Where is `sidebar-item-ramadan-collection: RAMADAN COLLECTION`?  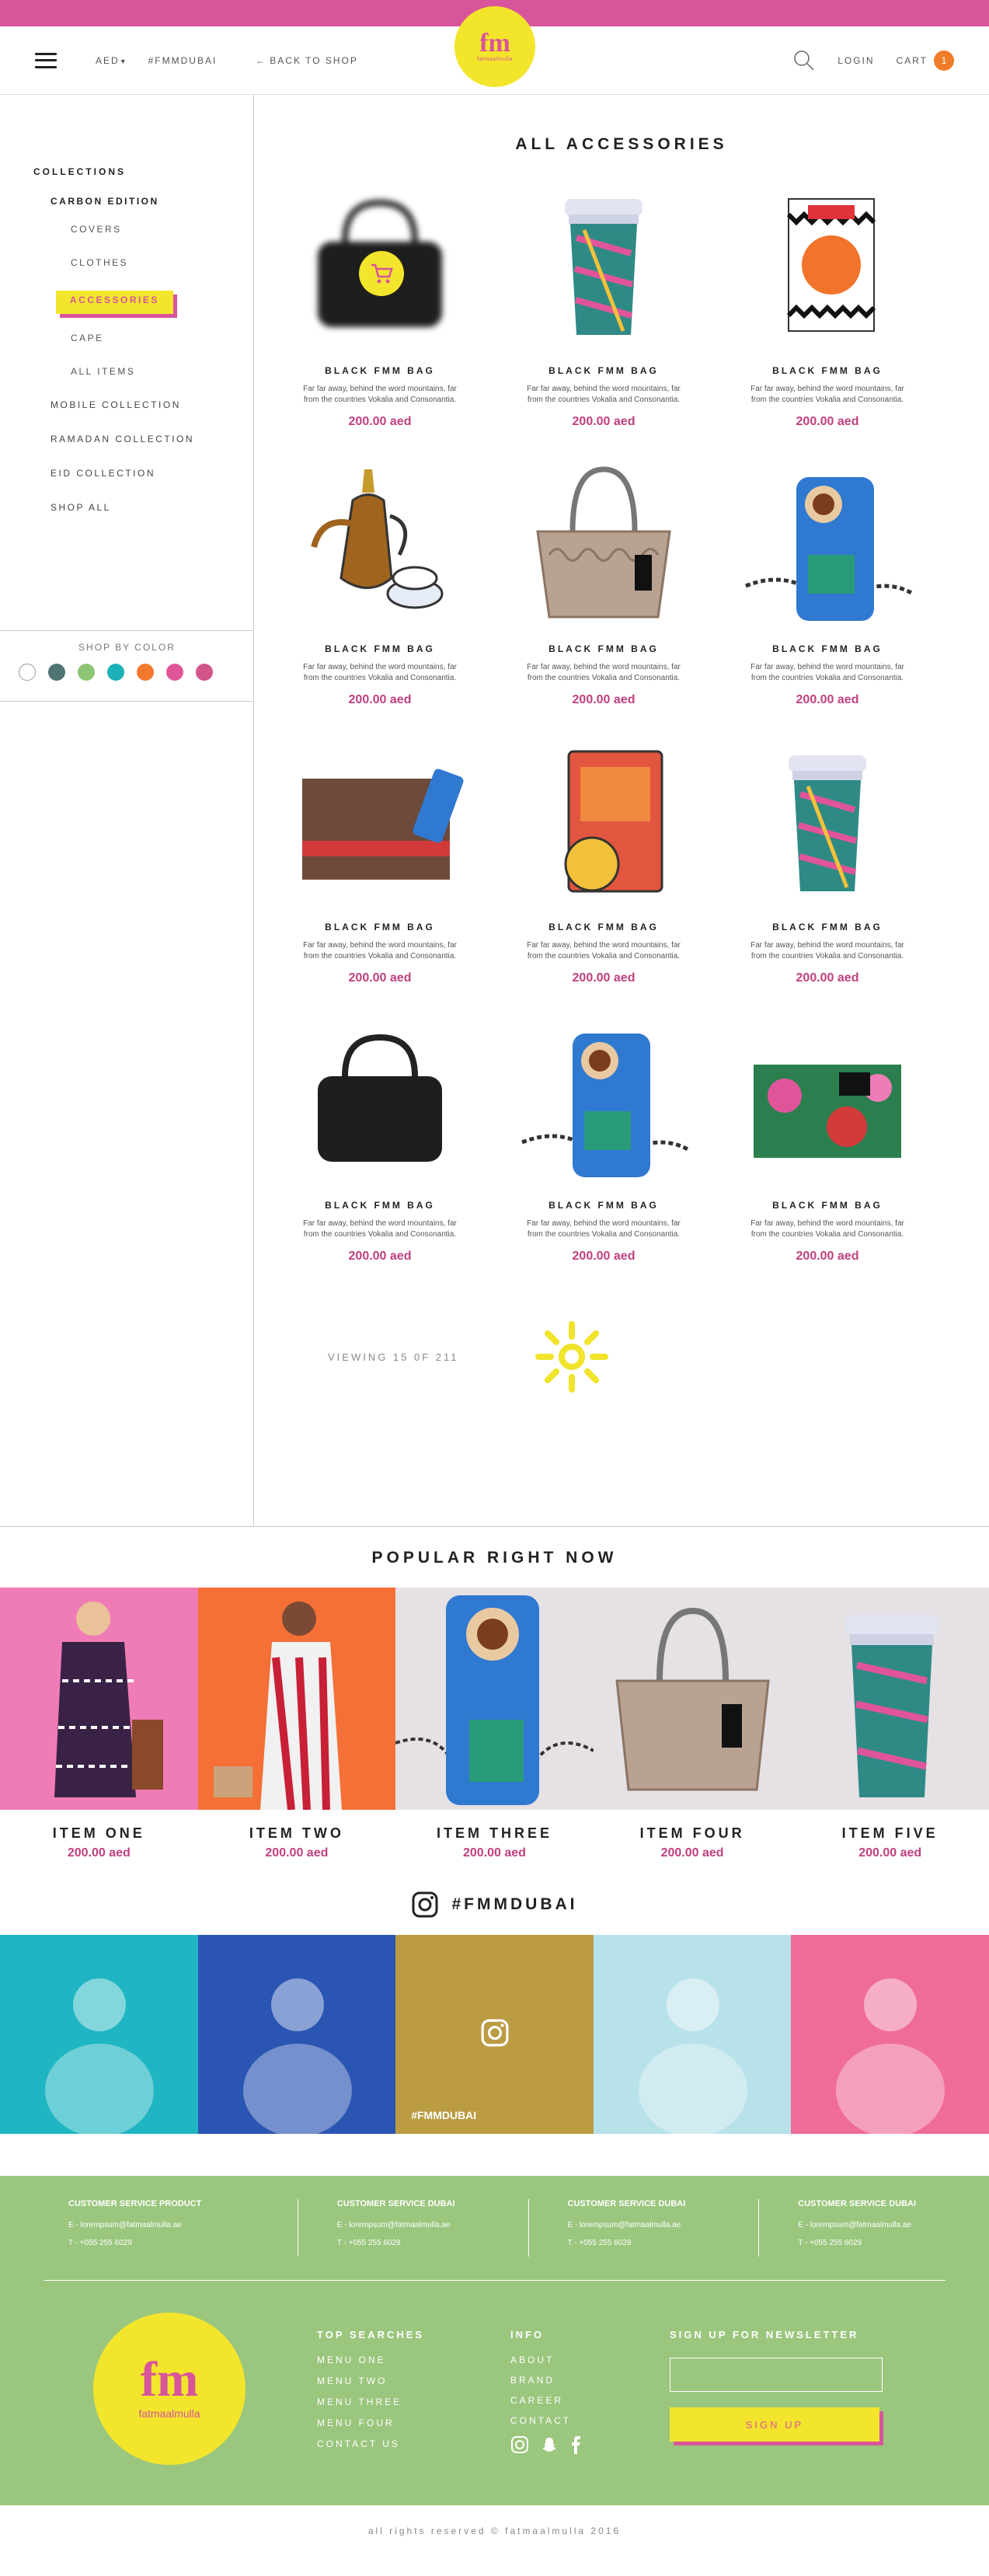
sidebar-item-ramadan-collection: RAMADAN COLLECTION is located at coordinates (151, 441).